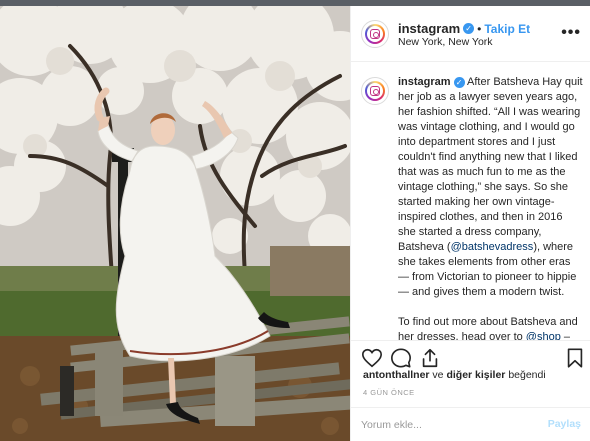 The height and width of the screenshot is (441, 590). I want to click on action-bar, so click(470, 356).